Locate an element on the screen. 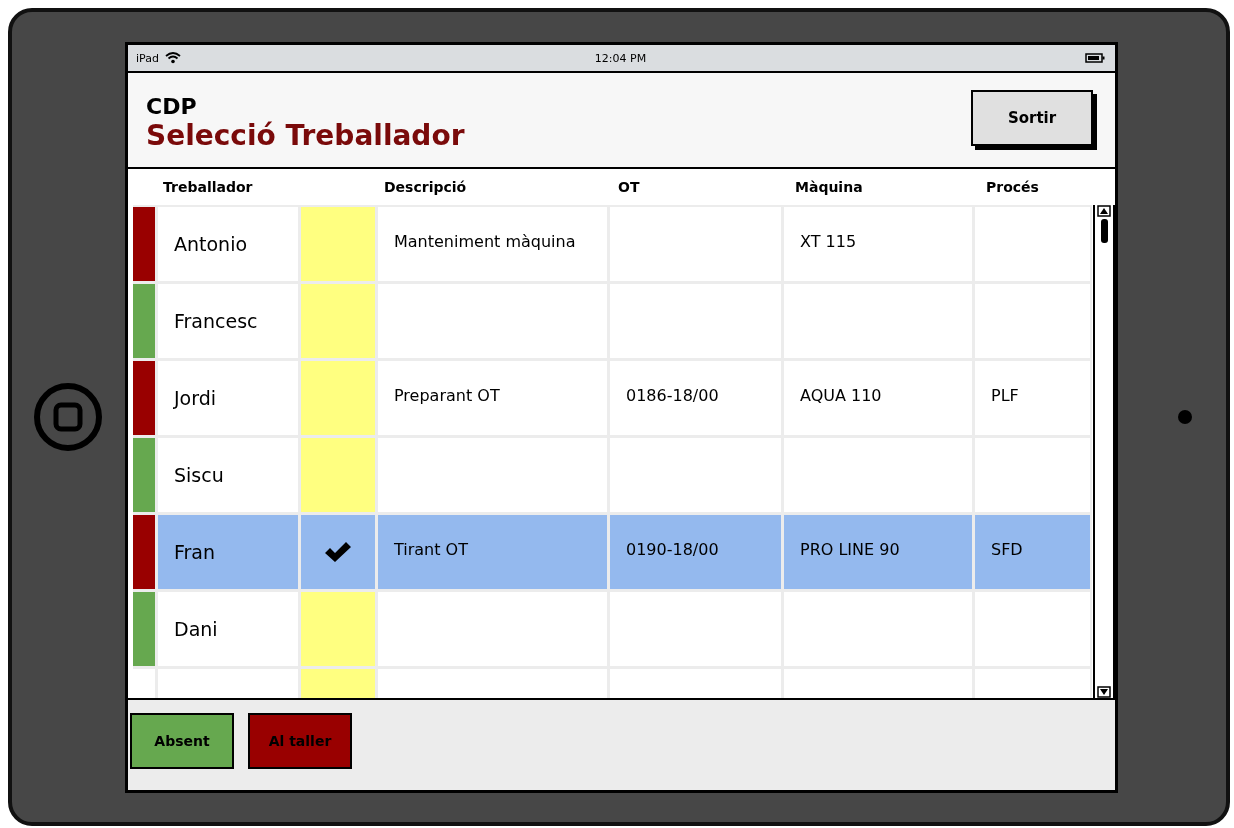 Image resolution: width=1234 pixels, height=828 pixels. home-button-icon is located at coordinates (67, 417).